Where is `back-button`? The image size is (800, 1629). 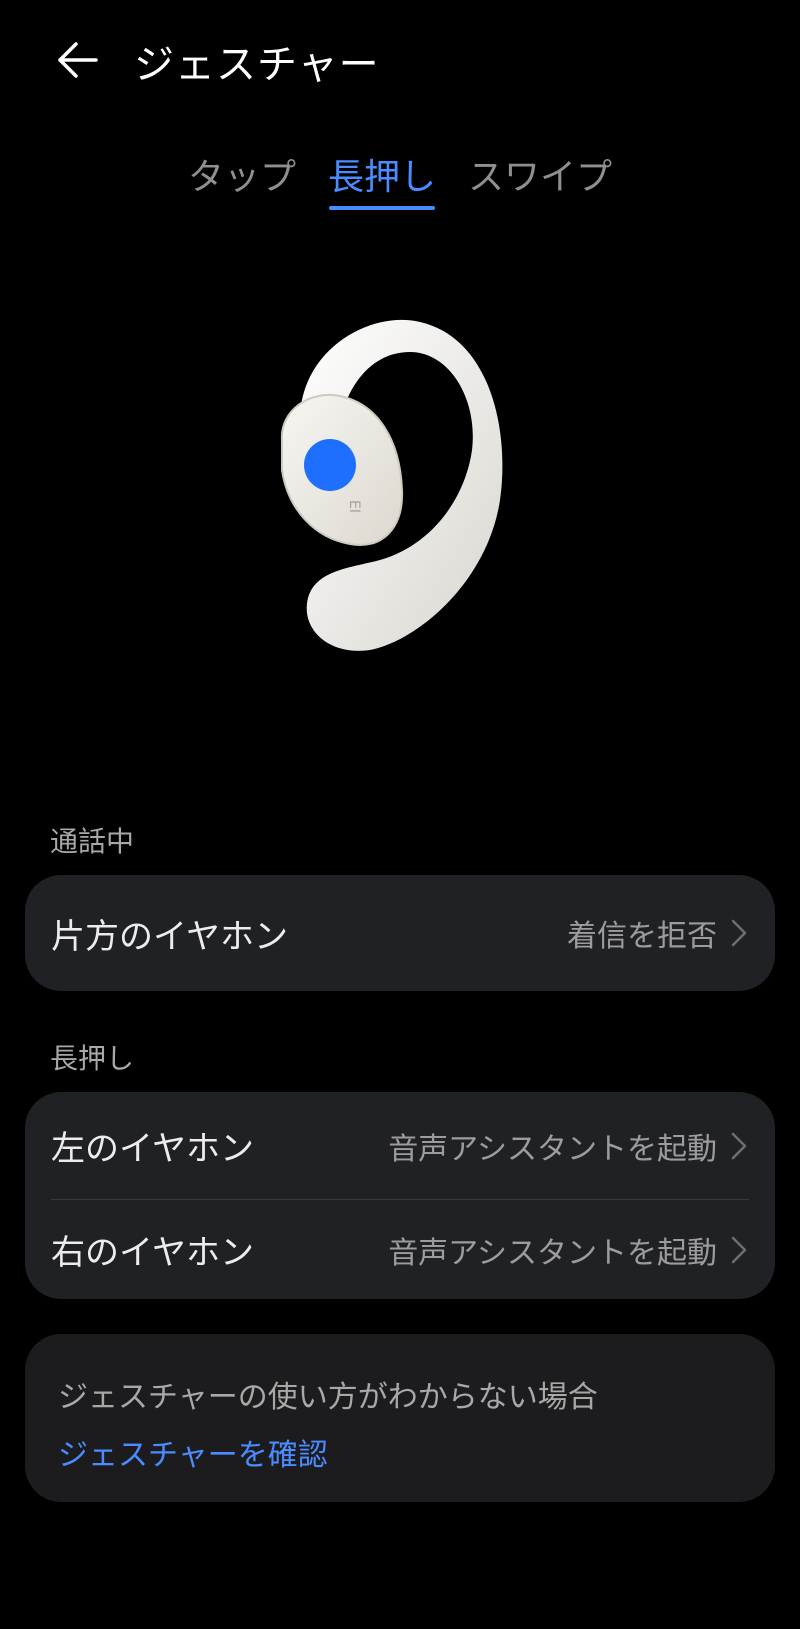
back-button is located at coordinates (76, 60).